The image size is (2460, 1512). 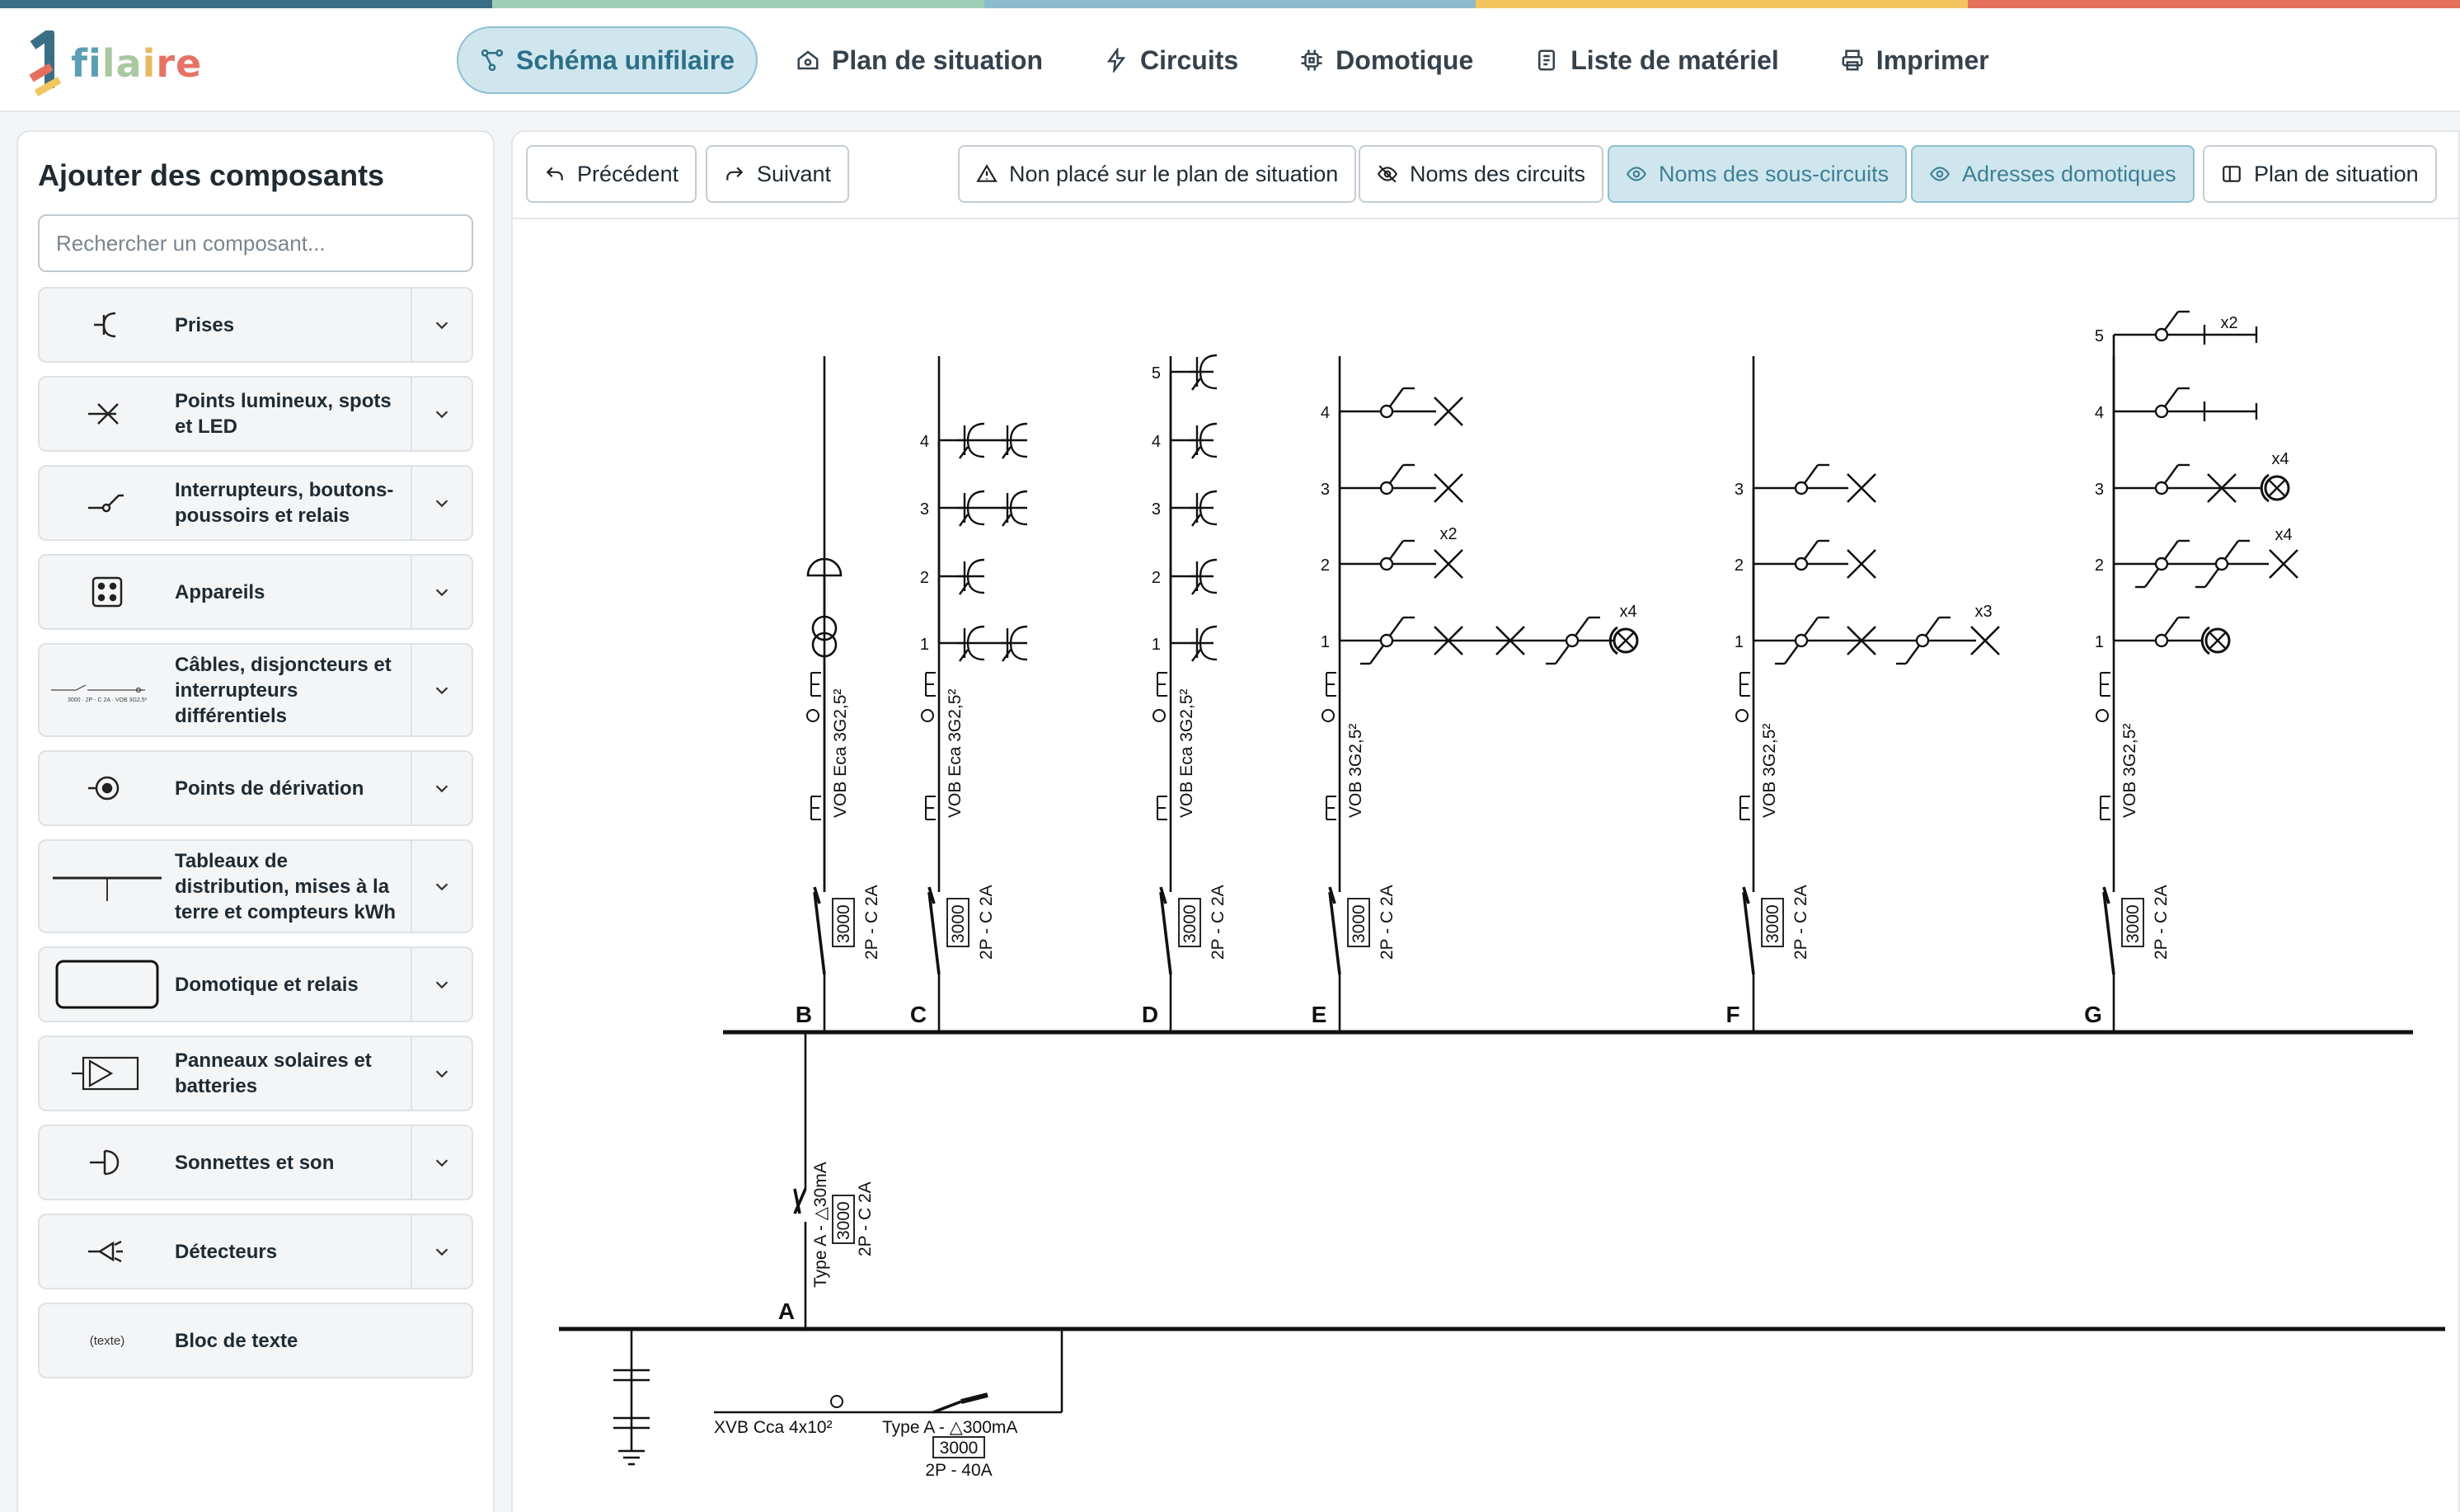 I want to click on tab-liste-de-materiel: Liste de matériel, so click(x=1656, y=60).